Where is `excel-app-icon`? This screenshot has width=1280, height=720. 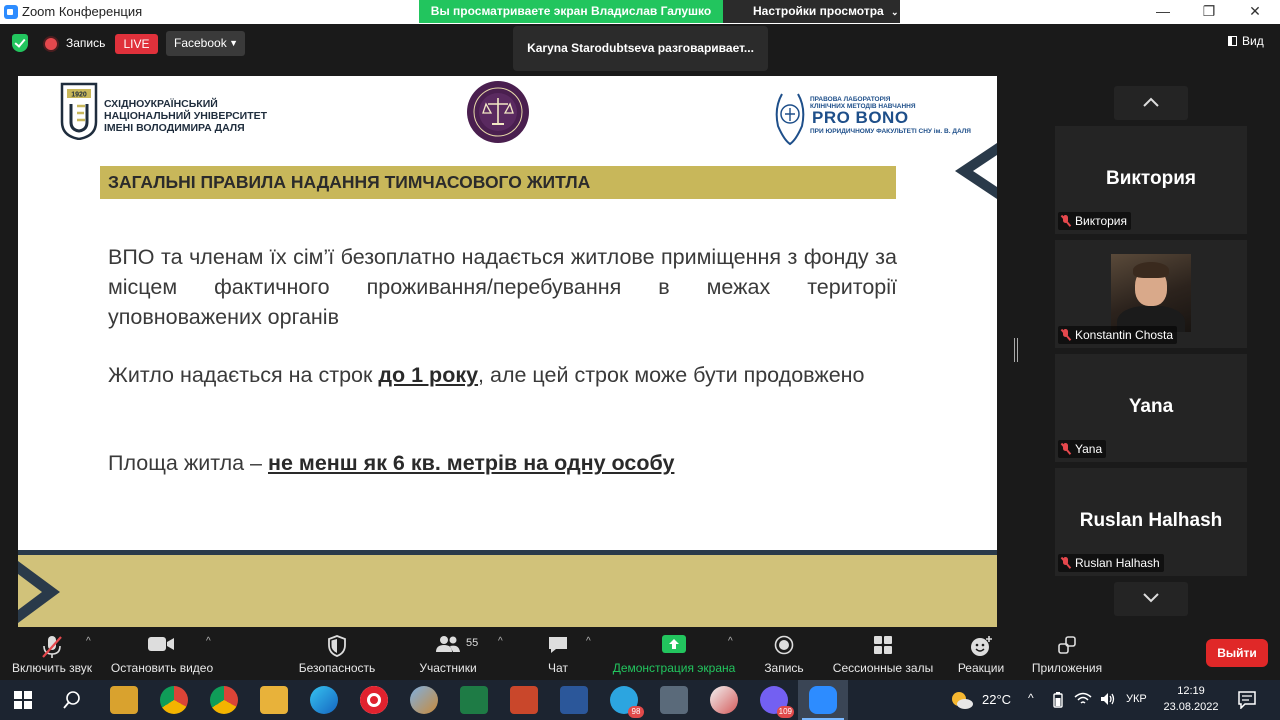 excel-app-icon is located at coordinates (474, 700).